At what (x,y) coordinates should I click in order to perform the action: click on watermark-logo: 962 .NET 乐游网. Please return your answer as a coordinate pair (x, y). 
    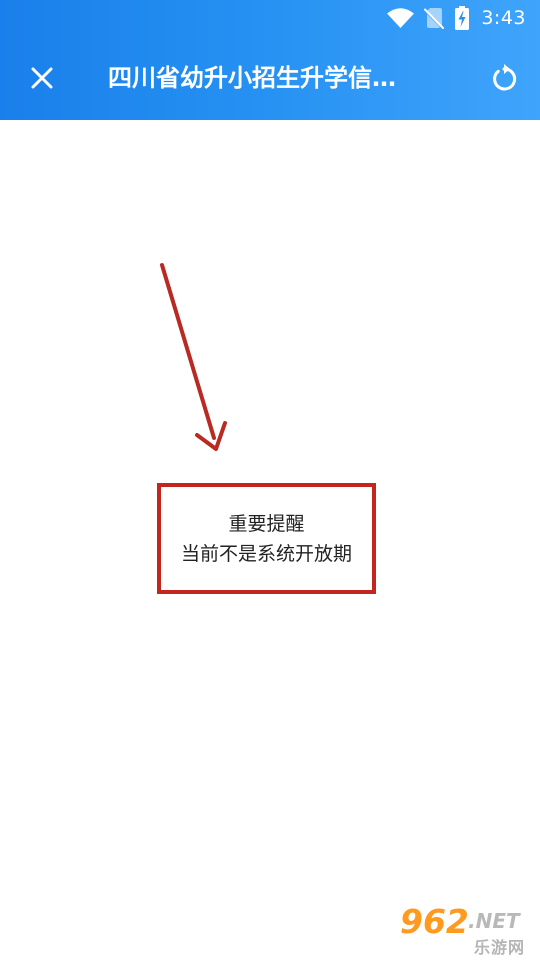
    Looking at the image, I should click on (466, 930).